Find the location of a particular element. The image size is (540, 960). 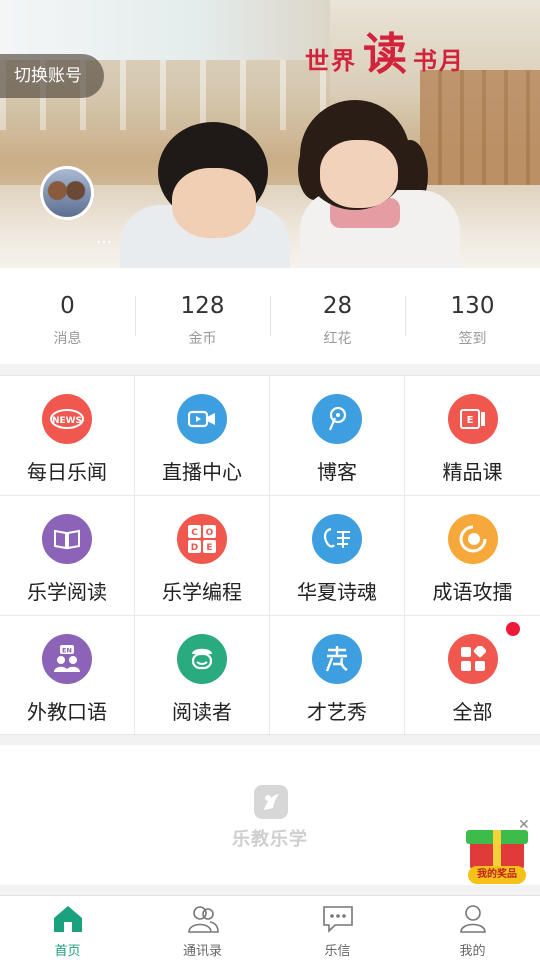

grid-item-daily-news: NEWS 每日乐闻 is located at coordinates (67, 436).